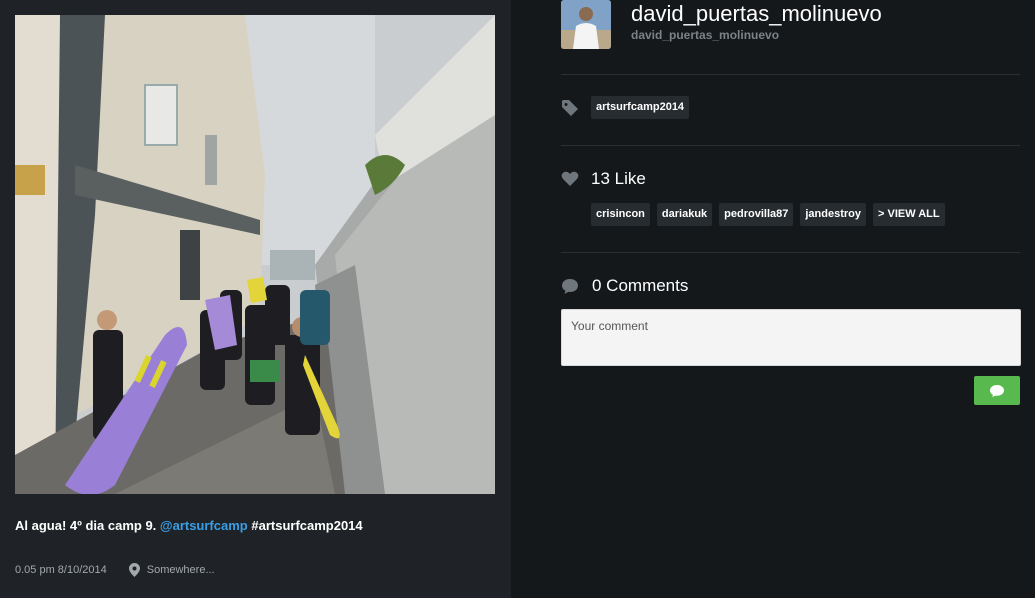 This screenshot has width=1035, height=598. Describe the element at coordinates (791, 337) in the screenshot. I see `comment-input` at that location.